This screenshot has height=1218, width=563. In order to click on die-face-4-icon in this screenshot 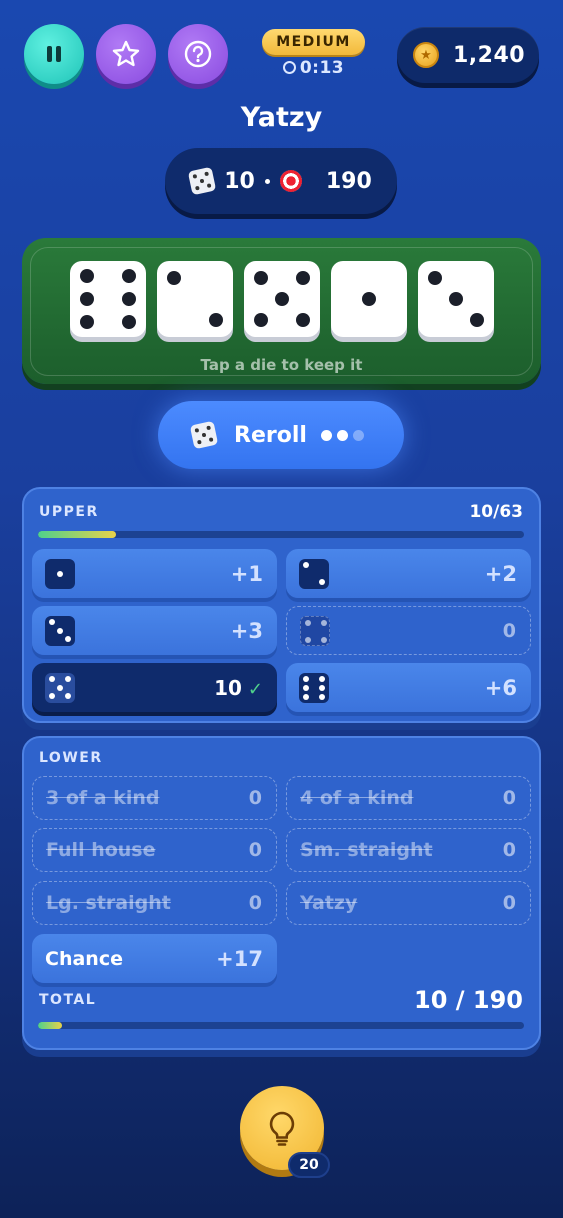, I will do `click(315, 630)`.